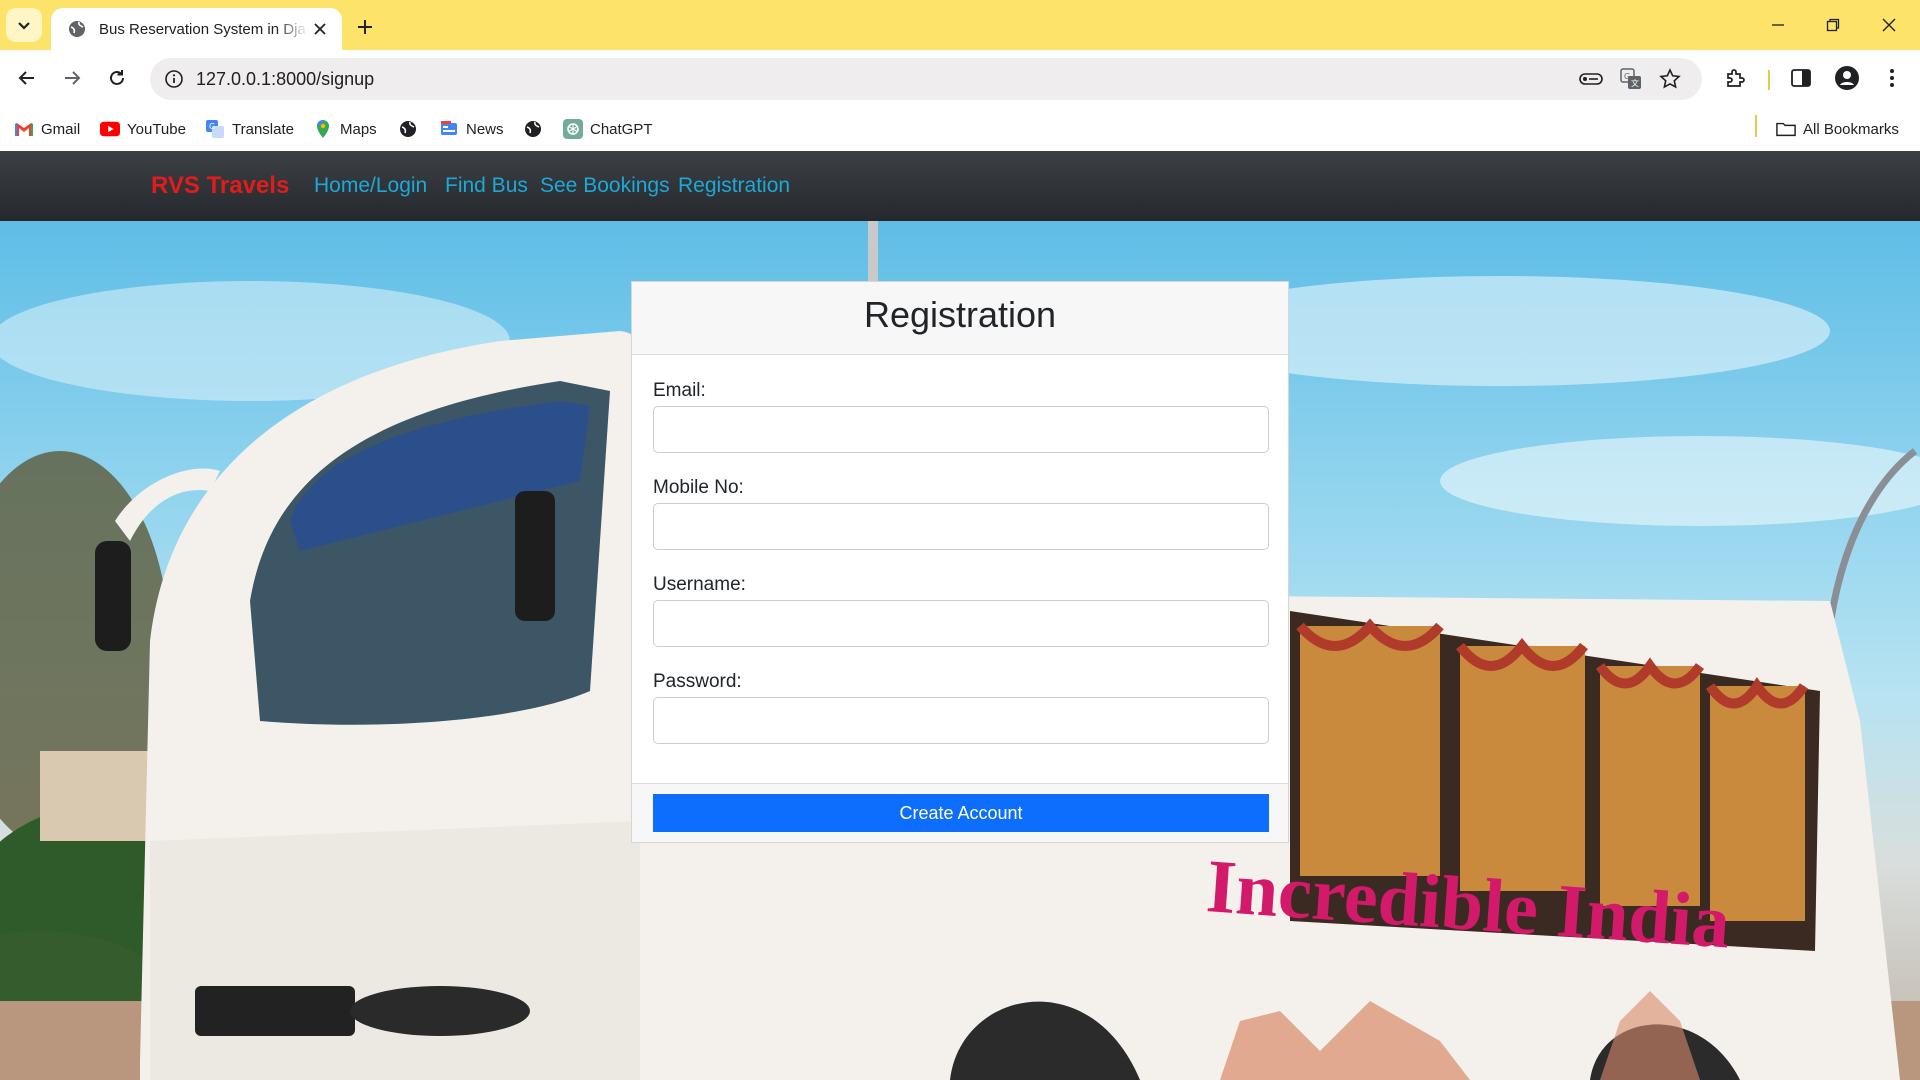 This screenshot has height=1080, width=1920. I want to click on nav-find-bus: Find Bus, so click(486, 186).